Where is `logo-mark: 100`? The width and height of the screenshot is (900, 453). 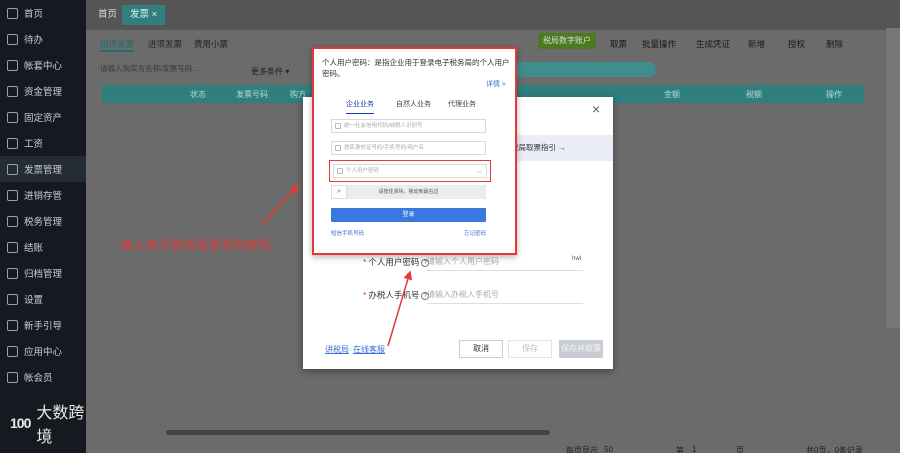 logo-mark: 100 is located at coordinates (20, 423).